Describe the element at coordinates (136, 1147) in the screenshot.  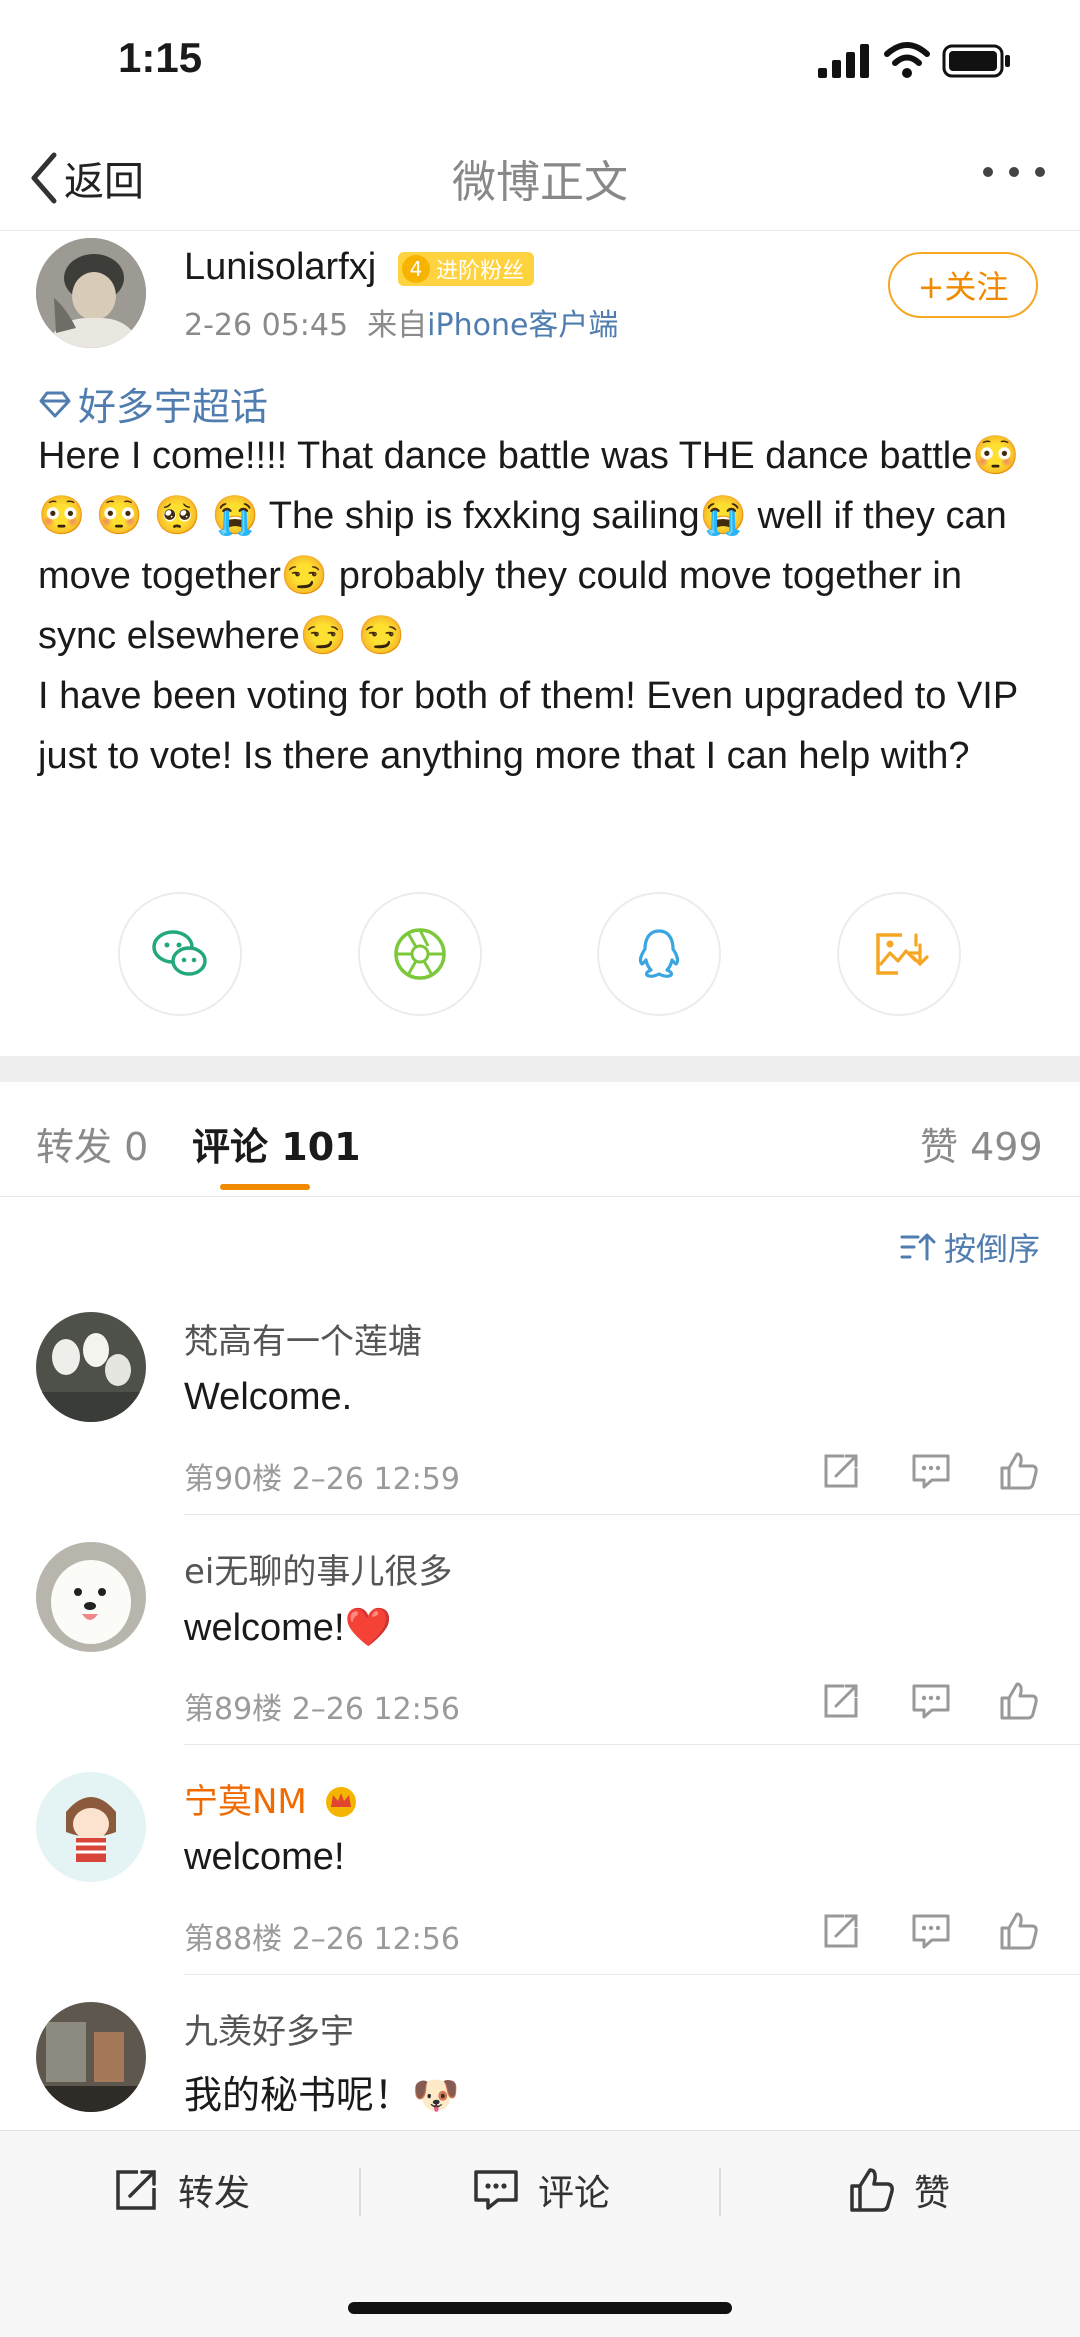
I see `tab-repost-count: 0` at that location.